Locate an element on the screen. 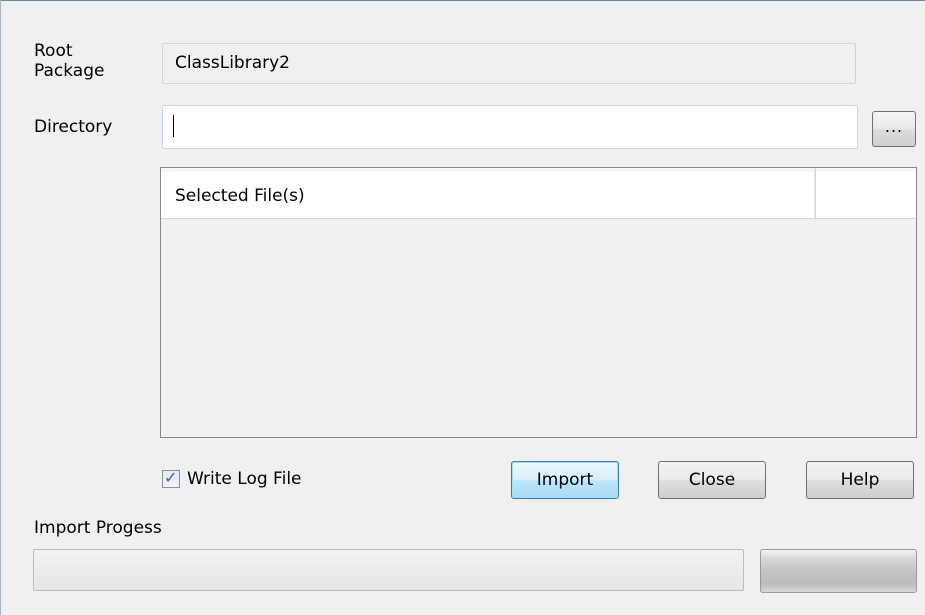 The width and height of the screenshot is (925, 615). close-button: Close is located at coordinates (712, 480).